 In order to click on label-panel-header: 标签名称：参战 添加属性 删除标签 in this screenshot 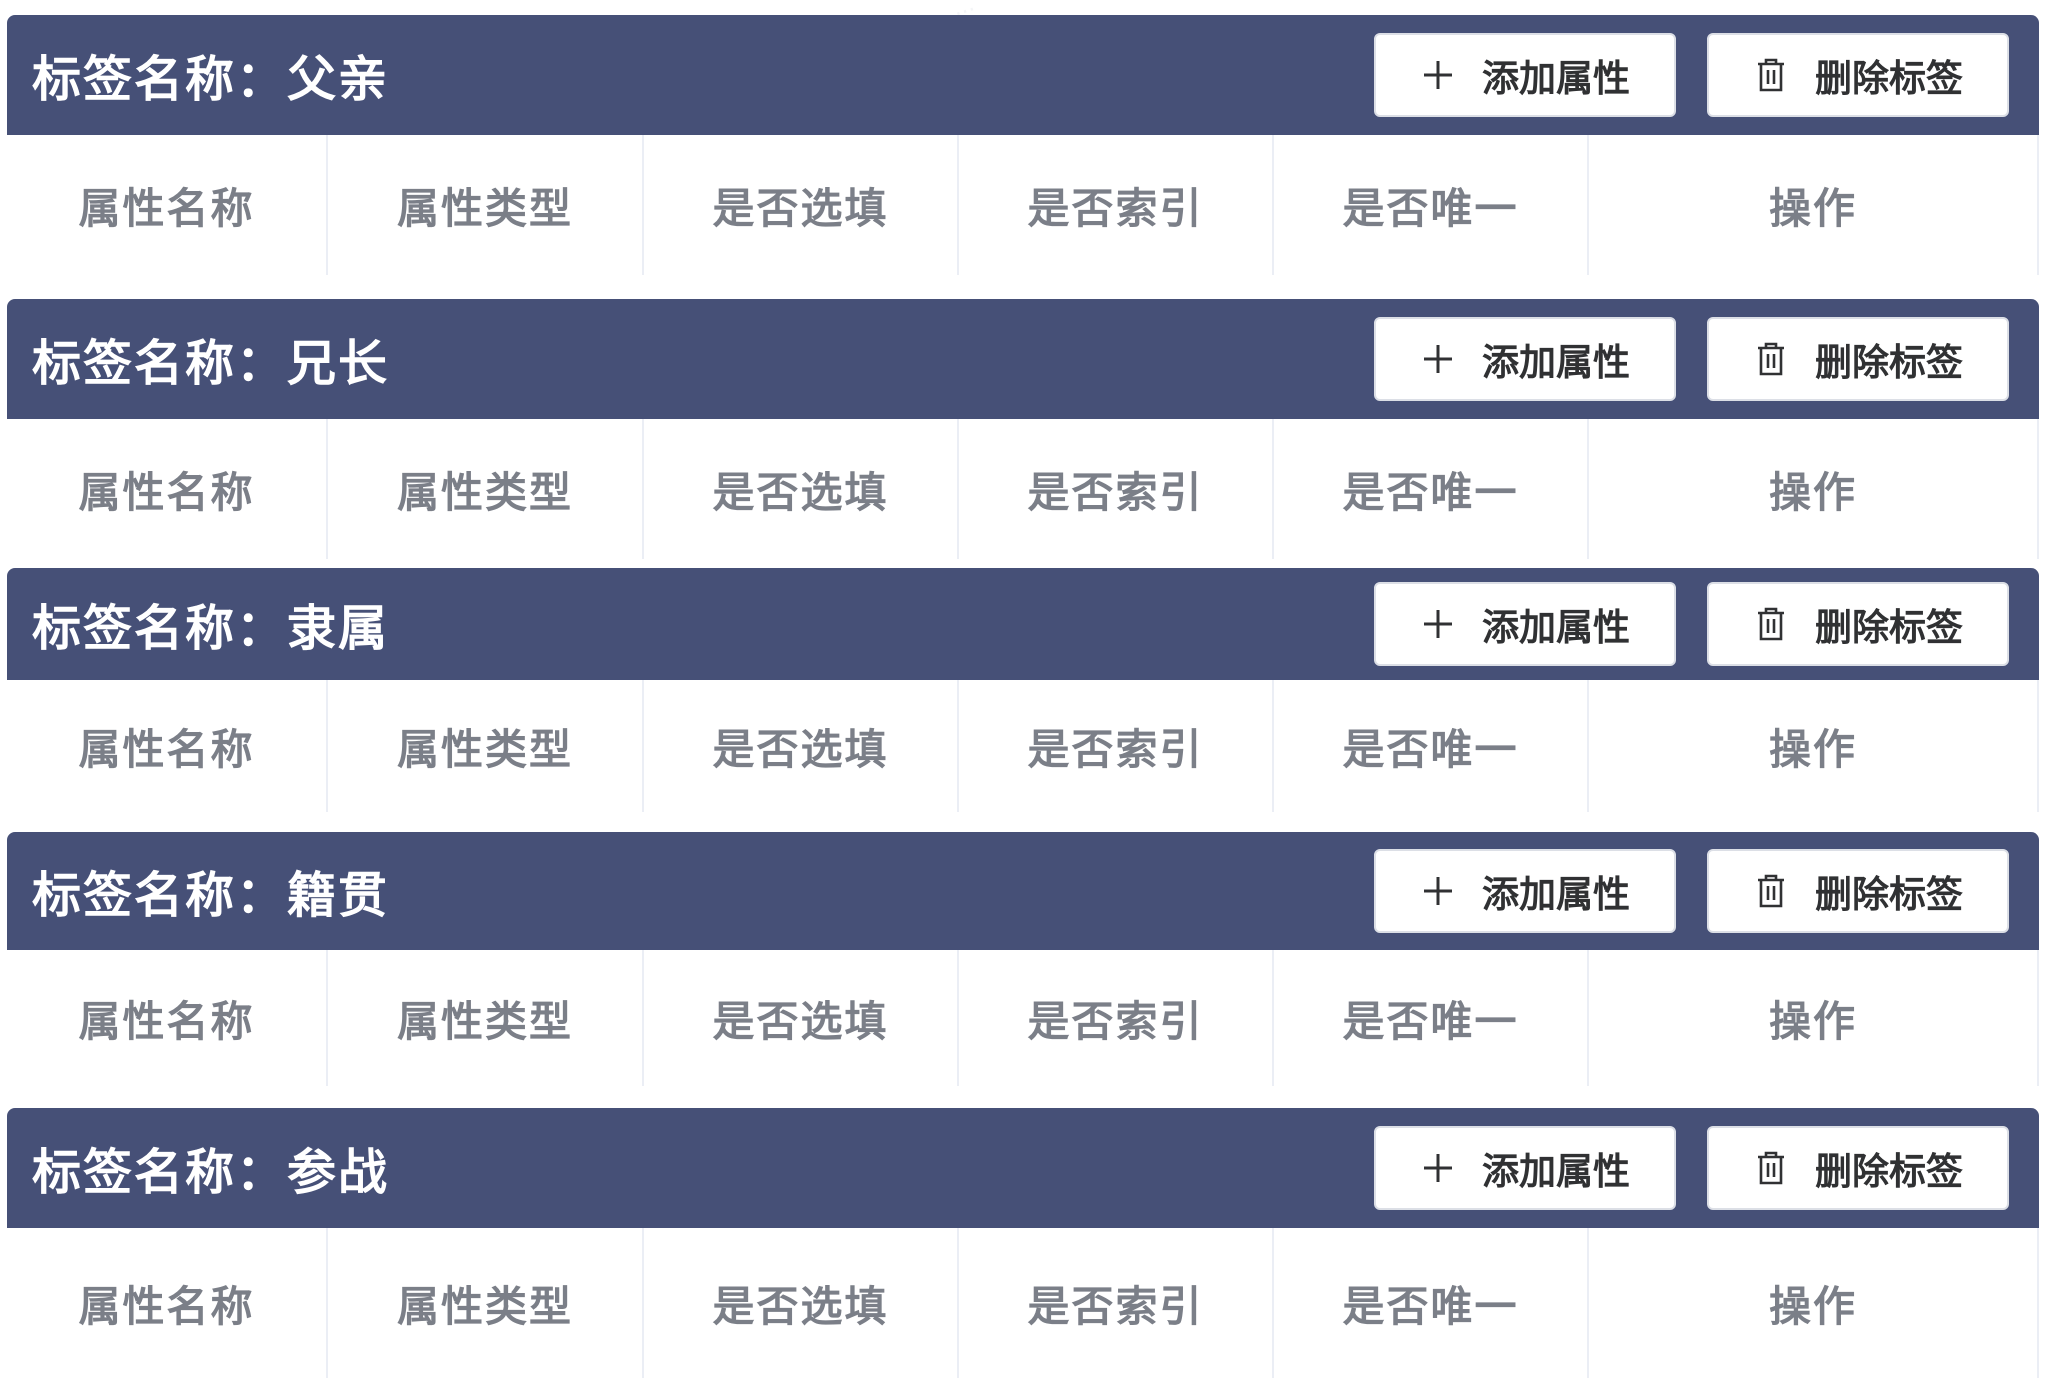, I will do `click(1023, 1168)`.